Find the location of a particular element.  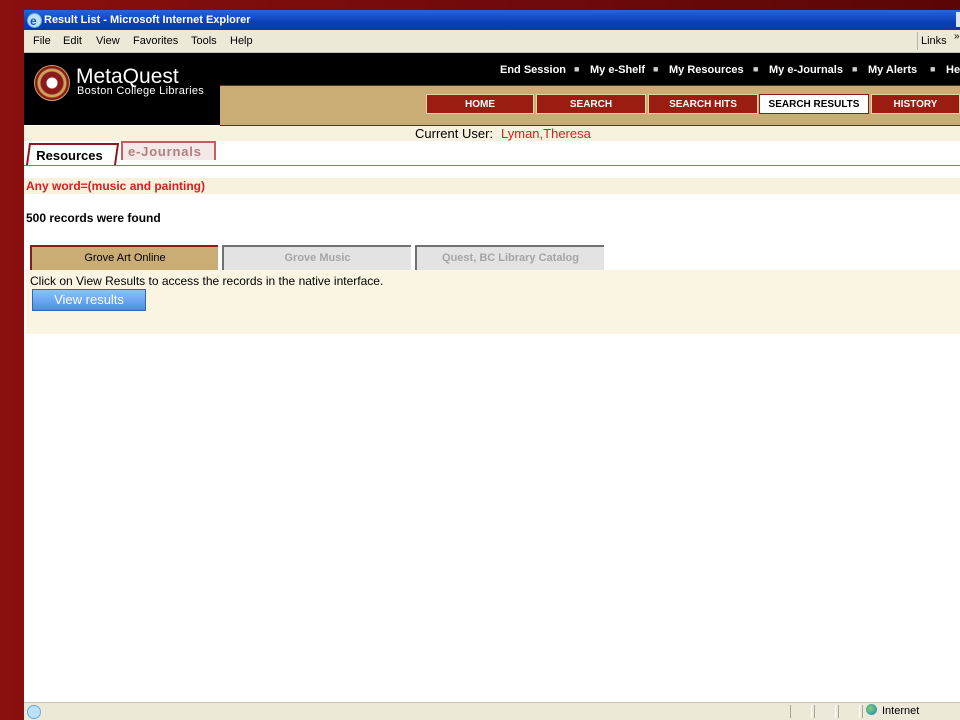

menu-favorites: Favorites is located at coordinates (155, 41).